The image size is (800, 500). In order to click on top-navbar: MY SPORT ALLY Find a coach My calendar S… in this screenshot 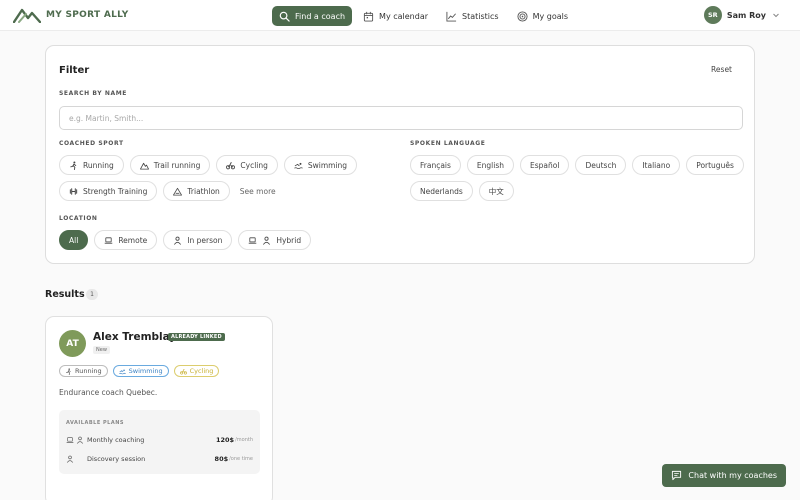, I will do `click(400, 15)`.